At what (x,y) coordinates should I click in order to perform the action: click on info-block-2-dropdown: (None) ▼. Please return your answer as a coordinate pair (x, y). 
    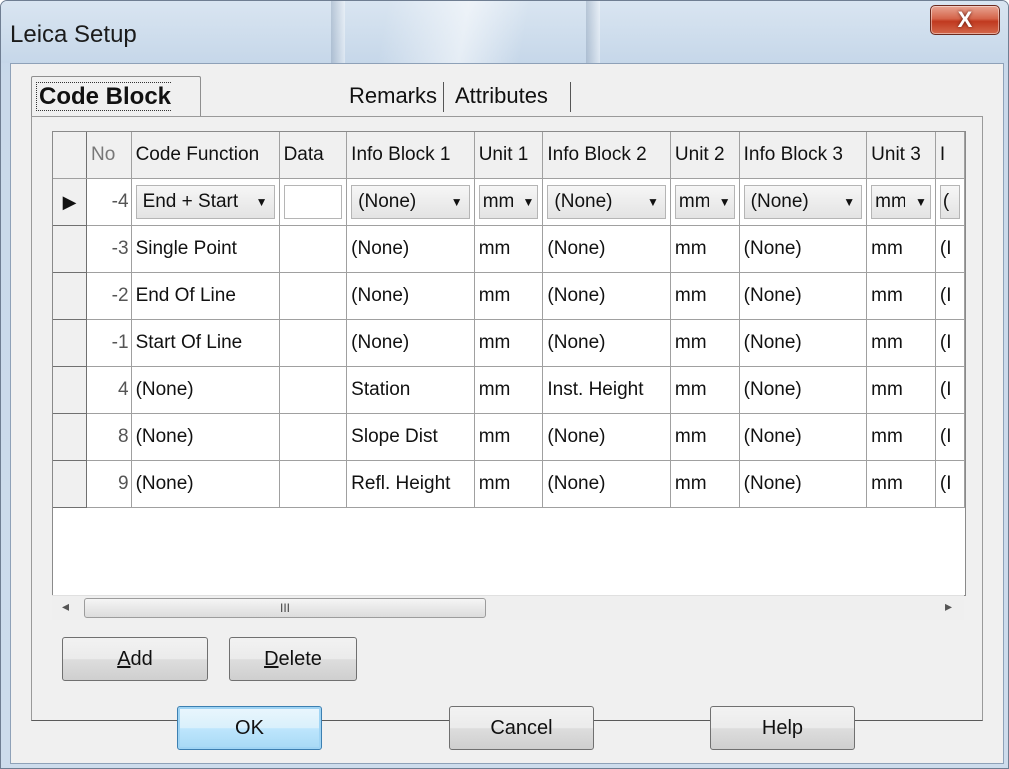
    Looking at the image, I should click on (606, 202).